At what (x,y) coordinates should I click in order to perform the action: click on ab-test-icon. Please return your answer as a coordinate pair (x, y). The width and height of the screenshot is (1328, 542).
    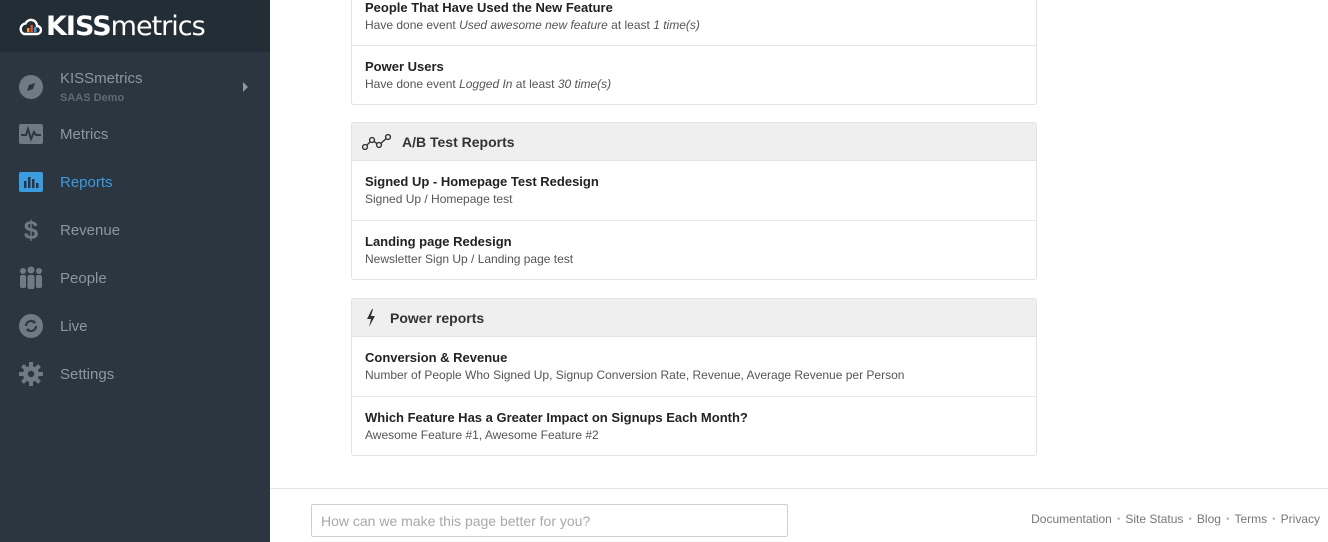
    Looking at the image, I should click on (377, 141).